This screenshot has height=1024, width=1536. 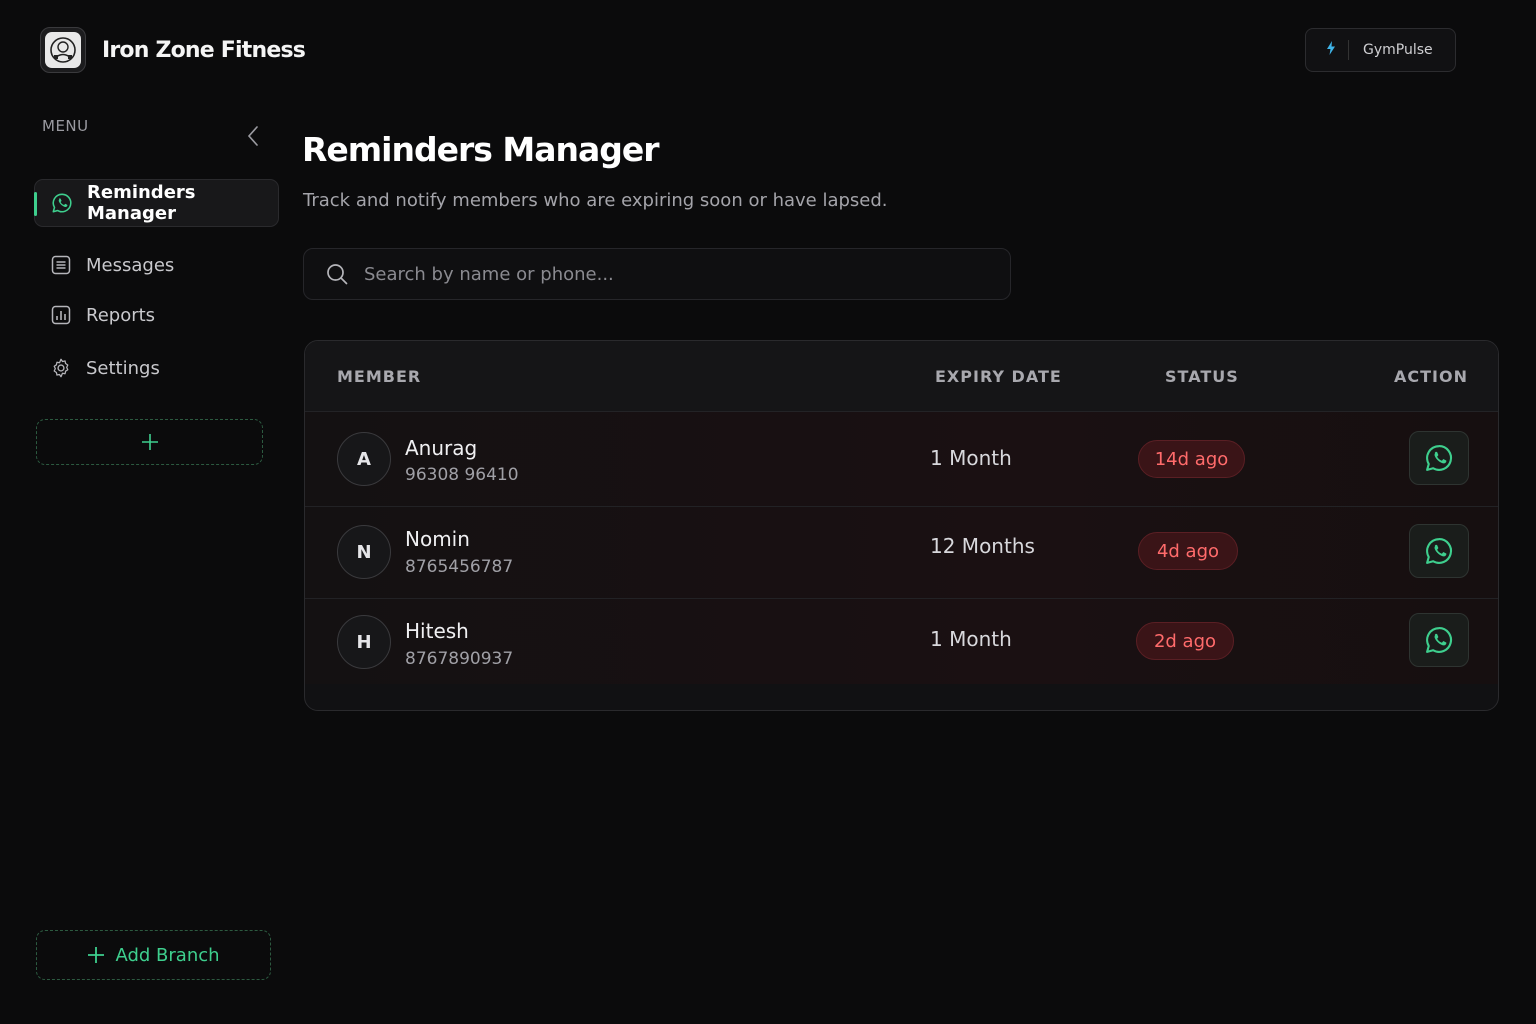 What do you see at coordinates (61, 265) in the screenshot?
I see `document-icon` at bounding box center [61, 265].